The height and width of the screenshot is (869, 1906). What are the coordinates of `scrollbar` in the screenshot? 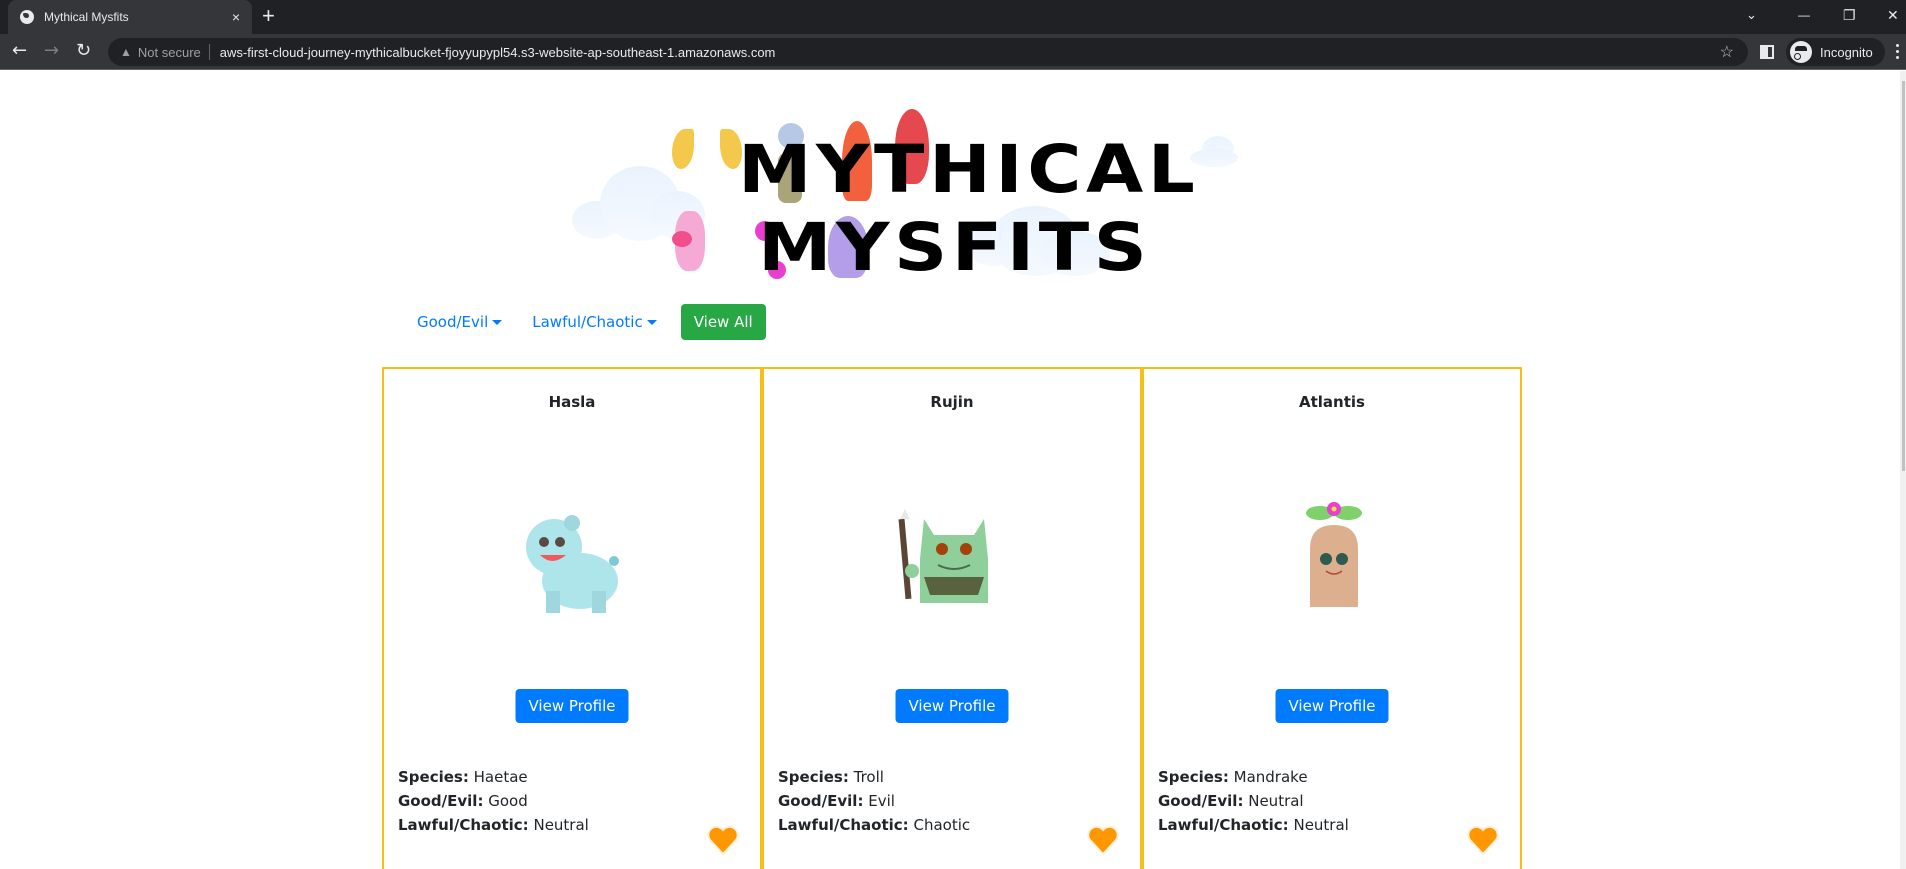 It's located at (1903, 470).